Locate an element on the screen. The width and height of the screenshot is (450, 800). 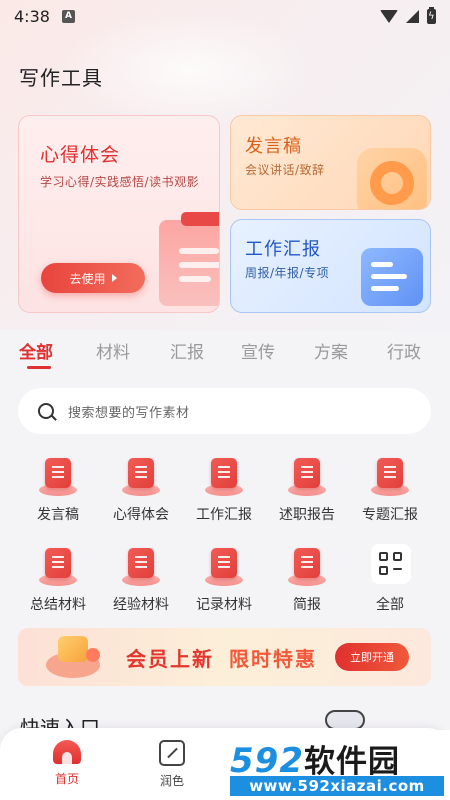
grid-item-experience: 心得体会 is located at coordinates (141, 496).